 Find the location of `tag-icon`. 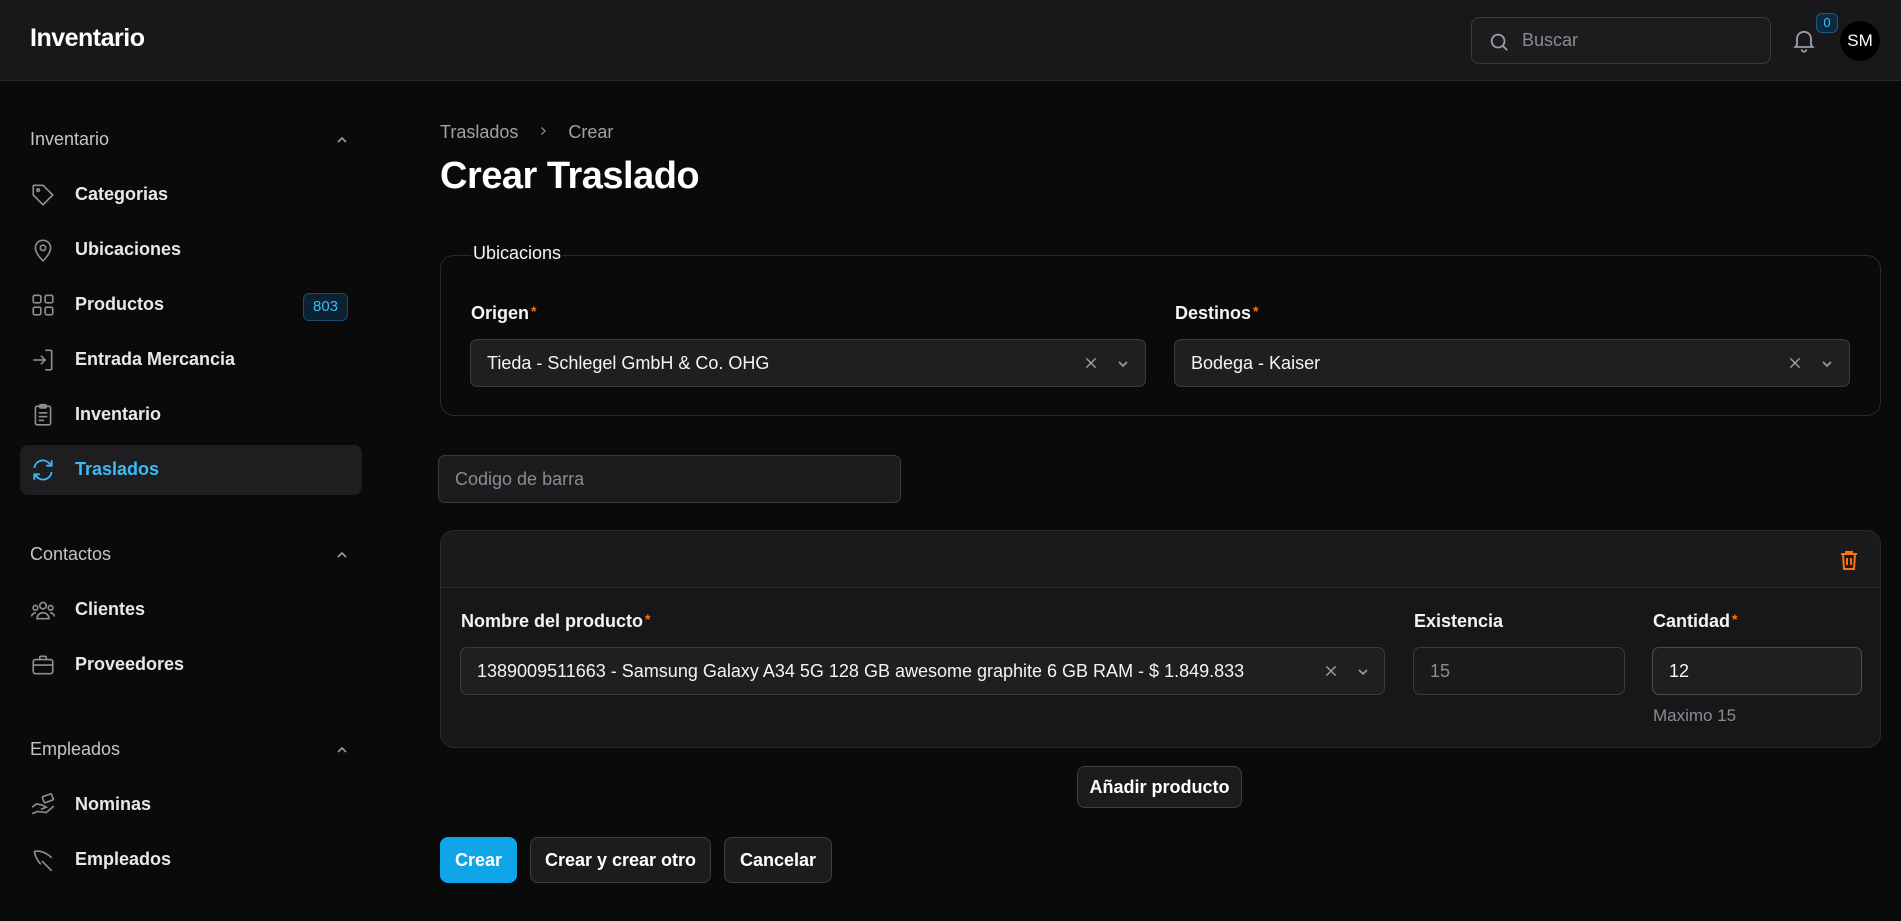

tag-icon is located at coordinates (43, 195).